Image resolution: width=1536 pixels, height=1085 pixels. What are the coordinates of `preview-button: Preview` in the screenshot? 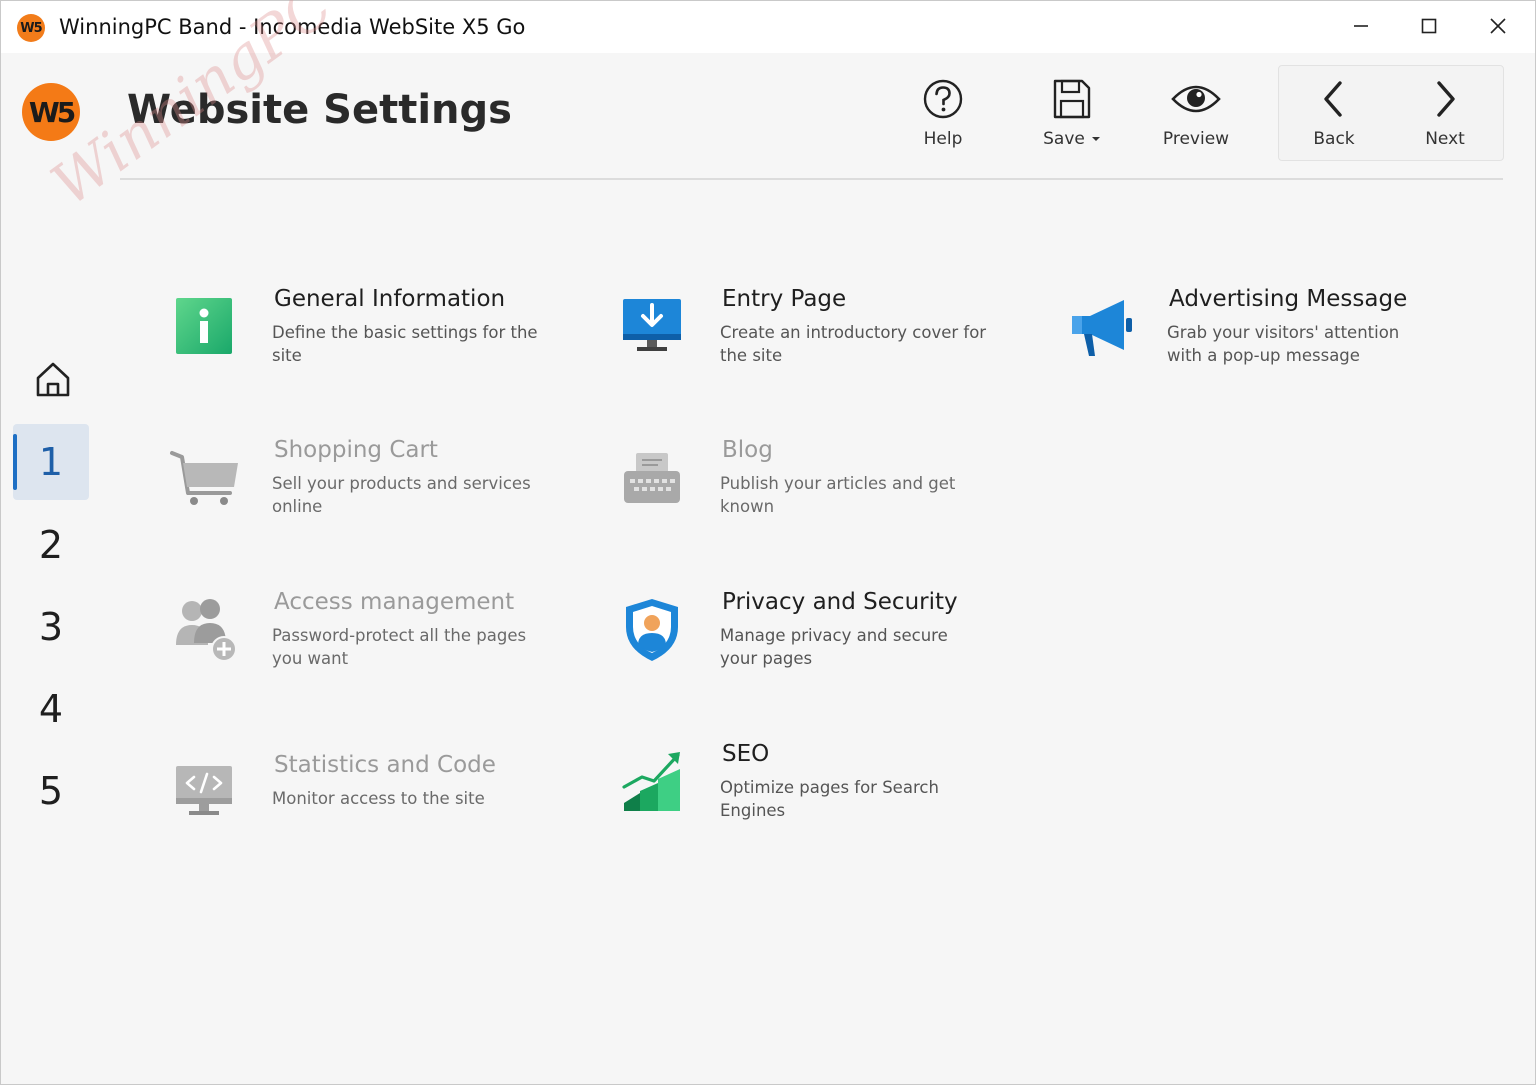 It's located at (1196, 118).